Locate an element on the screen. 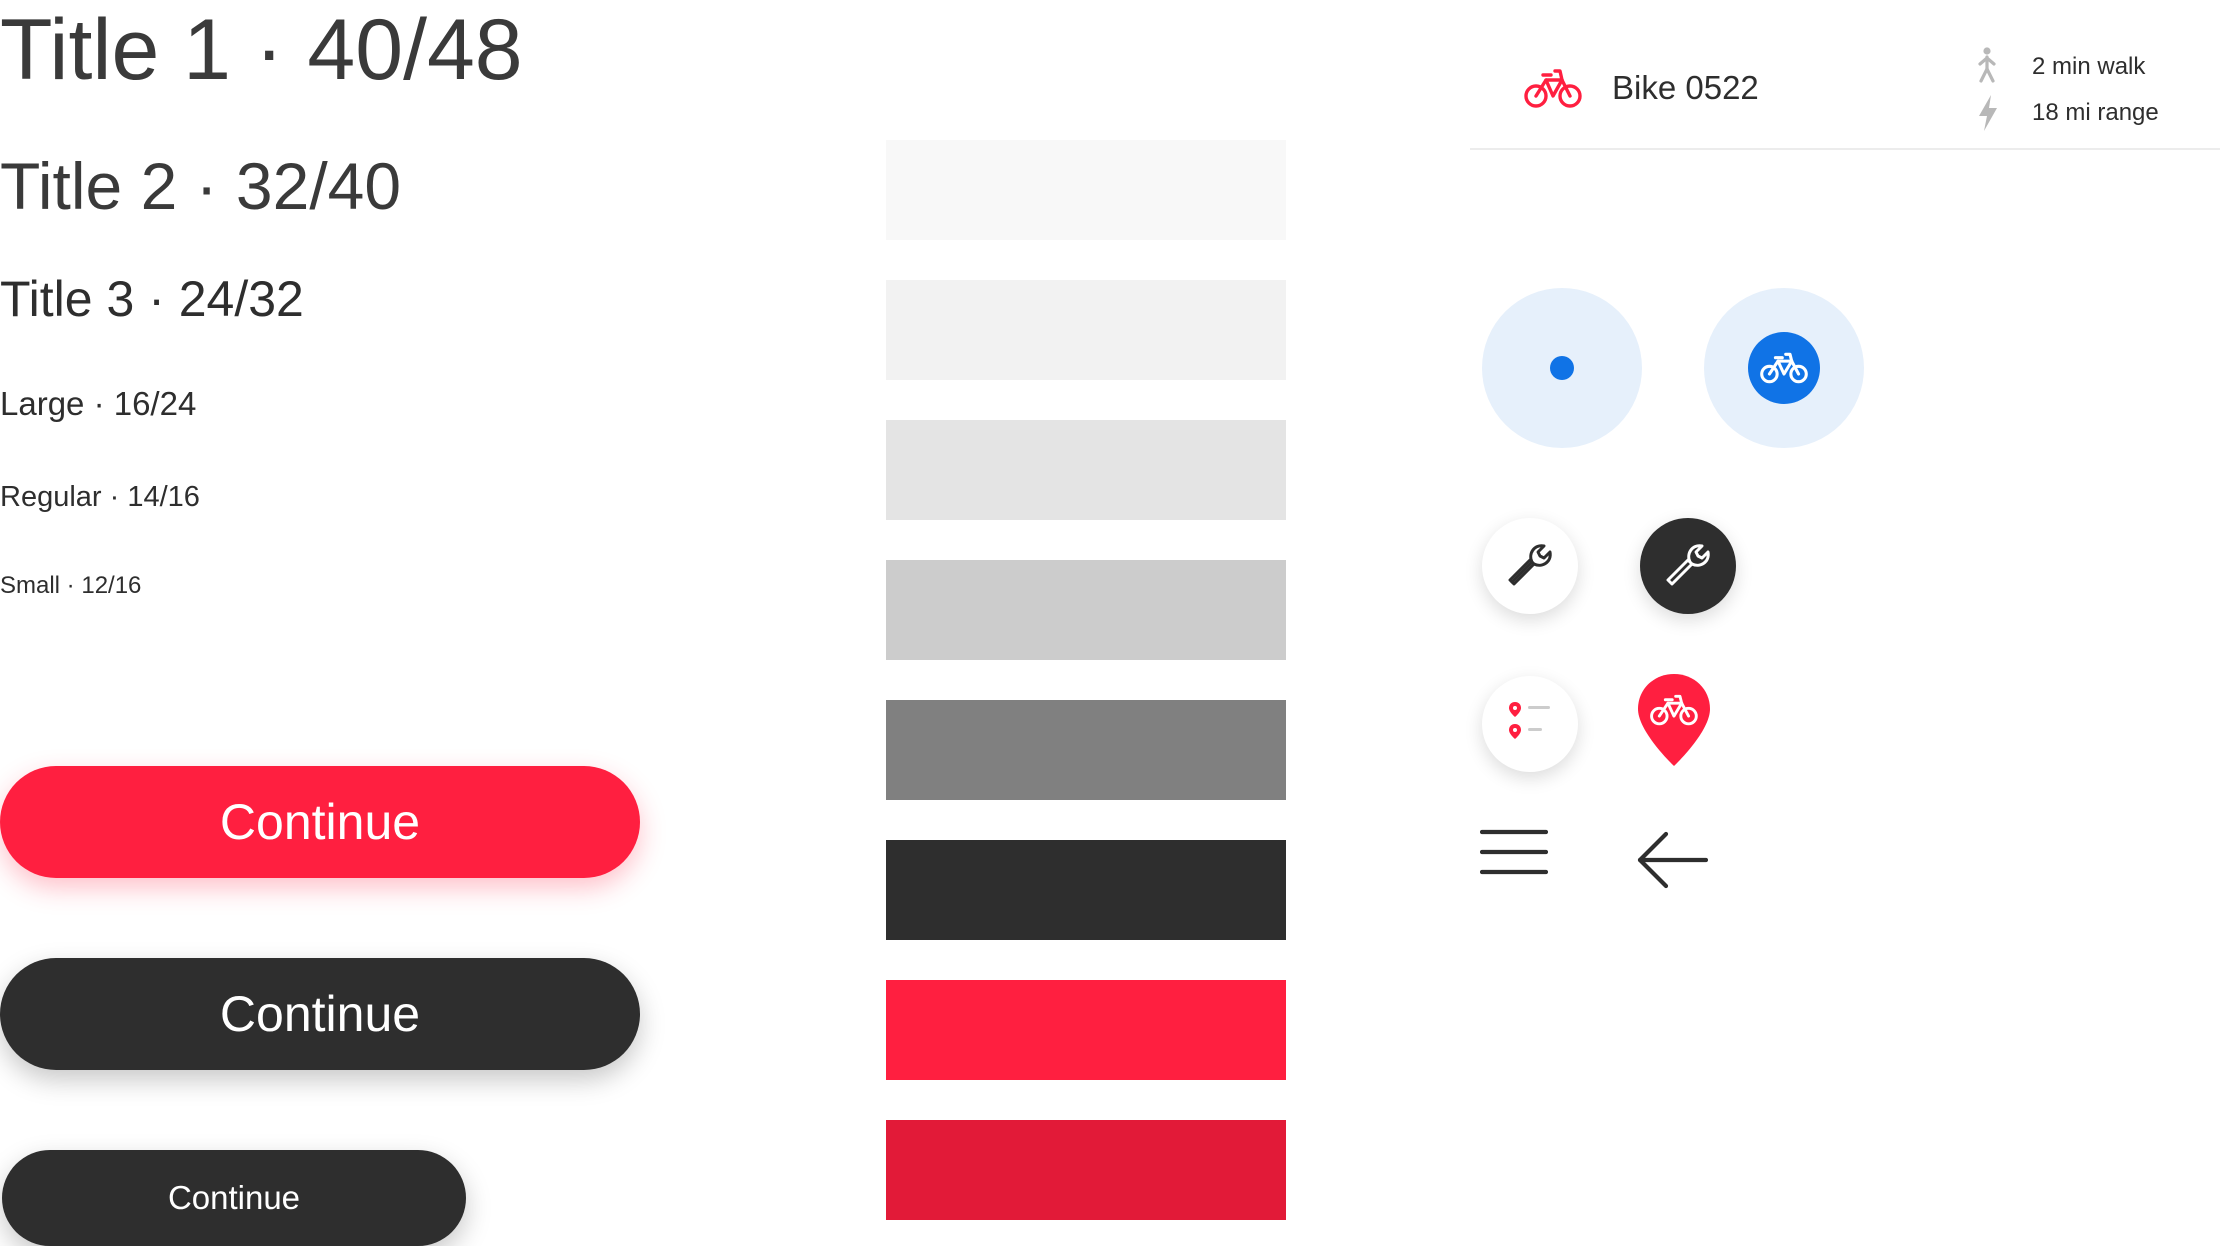 The width and height of the screenshot is (2240, 1246). regular-text-specimen: Regular · 14/16 is located at coordinates (100, 497).